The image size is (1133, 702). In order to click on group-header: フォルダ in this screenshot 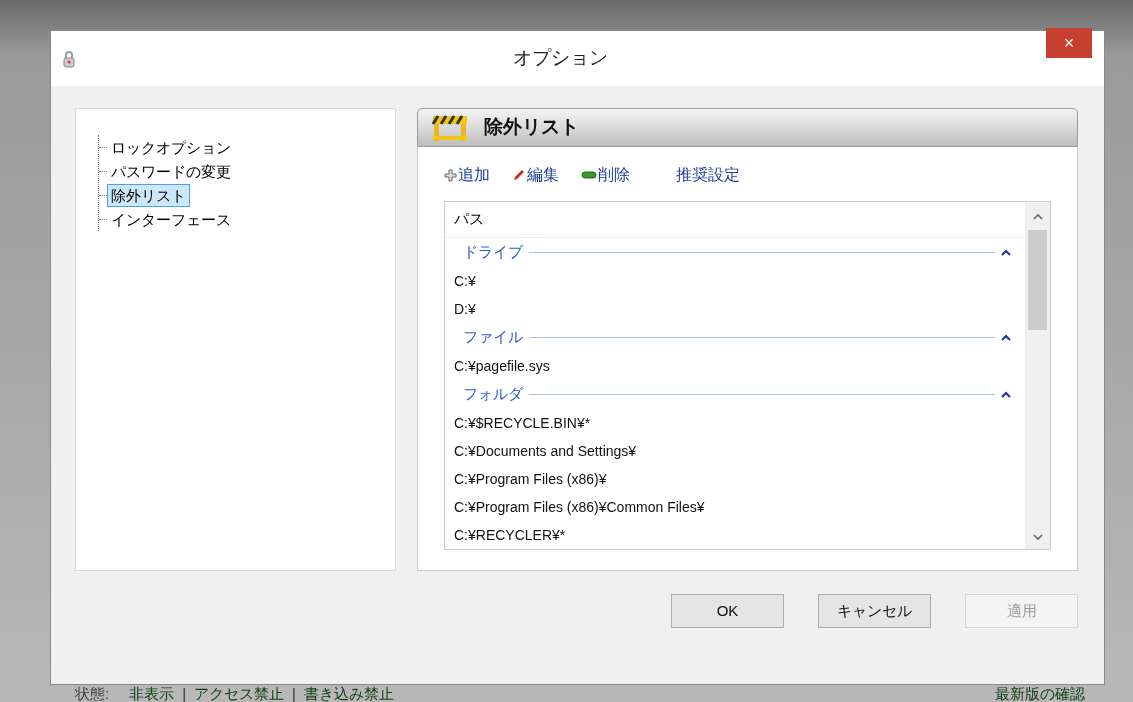, I will do `click(493, 394)`.